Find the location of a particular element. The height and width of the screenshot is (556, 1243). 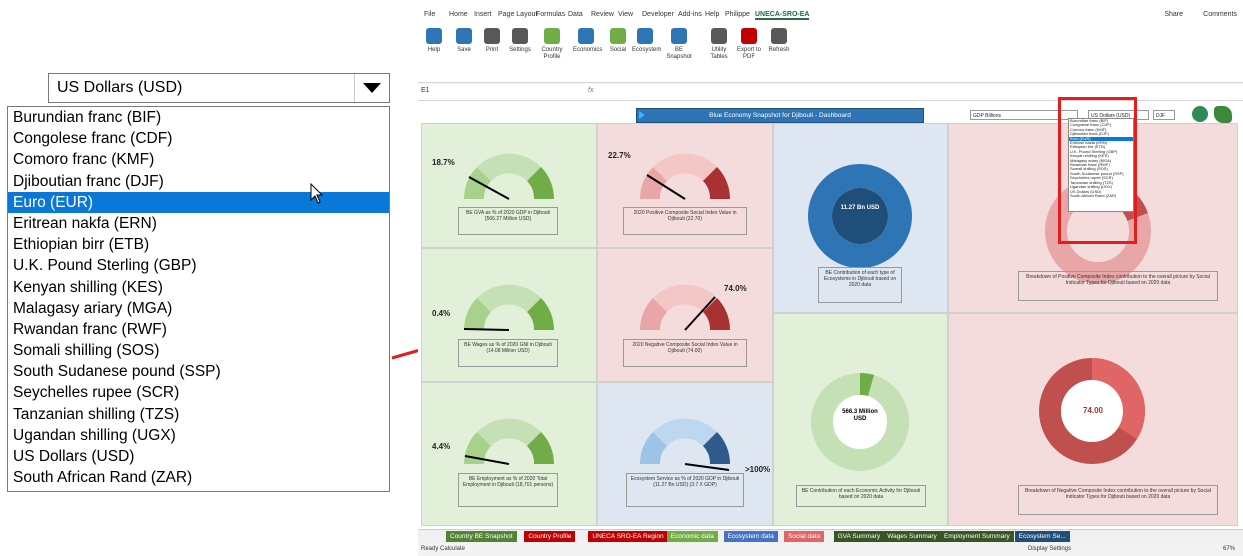

ribbon-tab: Help is located at coordinates (712, 14).